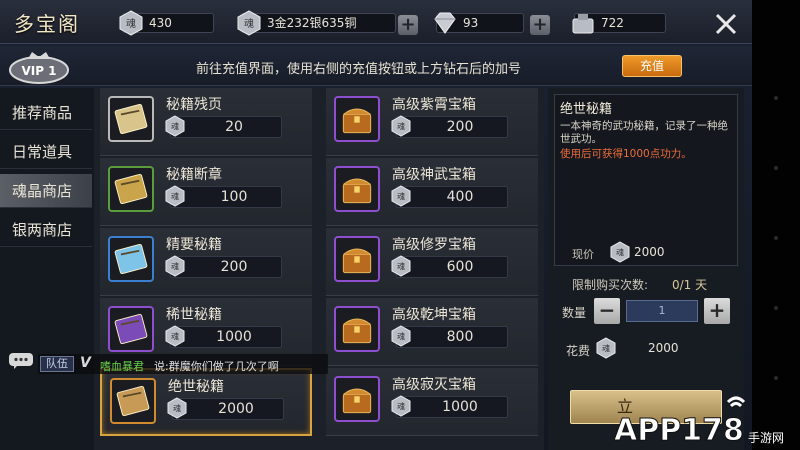 Image resolution: width=800 pixels, height=450 pixels. I want to click on notice-text: 前往充值界面，使用右侧的充值按钮或上方钻石后的加号, so click(359, 69).